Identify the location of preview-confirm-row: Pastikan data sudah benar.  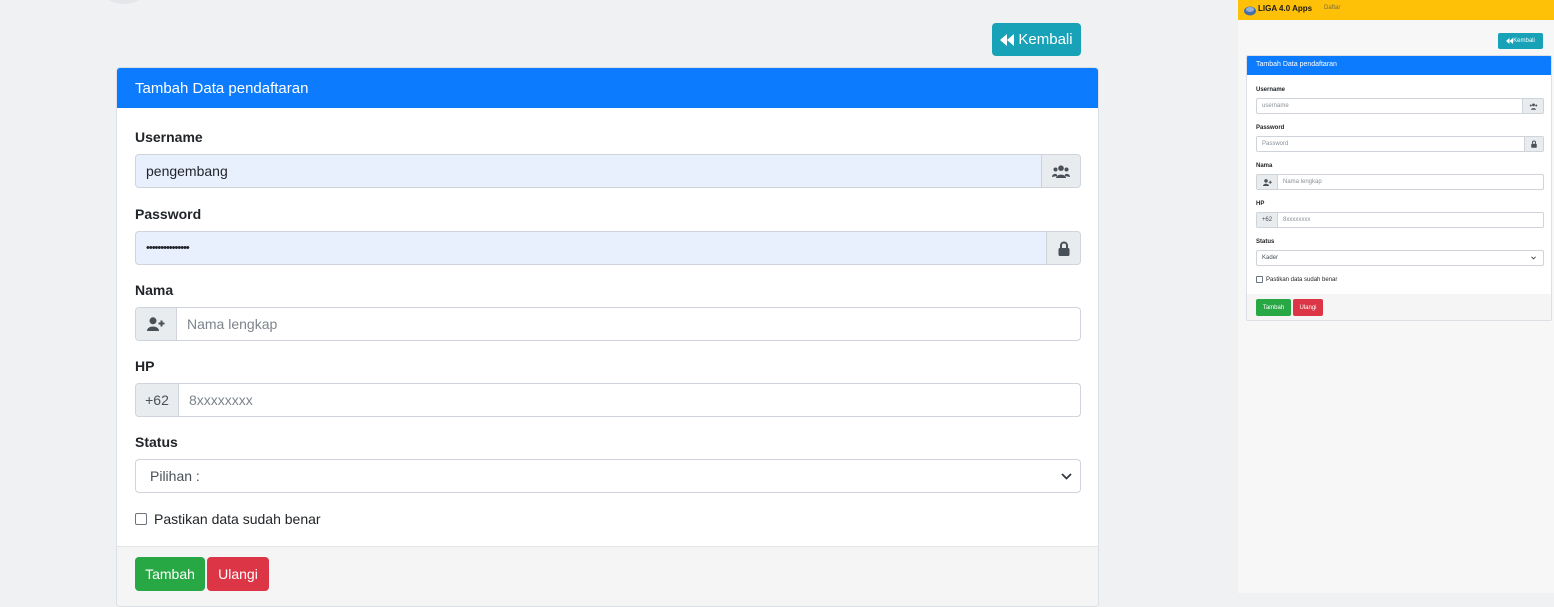
(1296, 279).